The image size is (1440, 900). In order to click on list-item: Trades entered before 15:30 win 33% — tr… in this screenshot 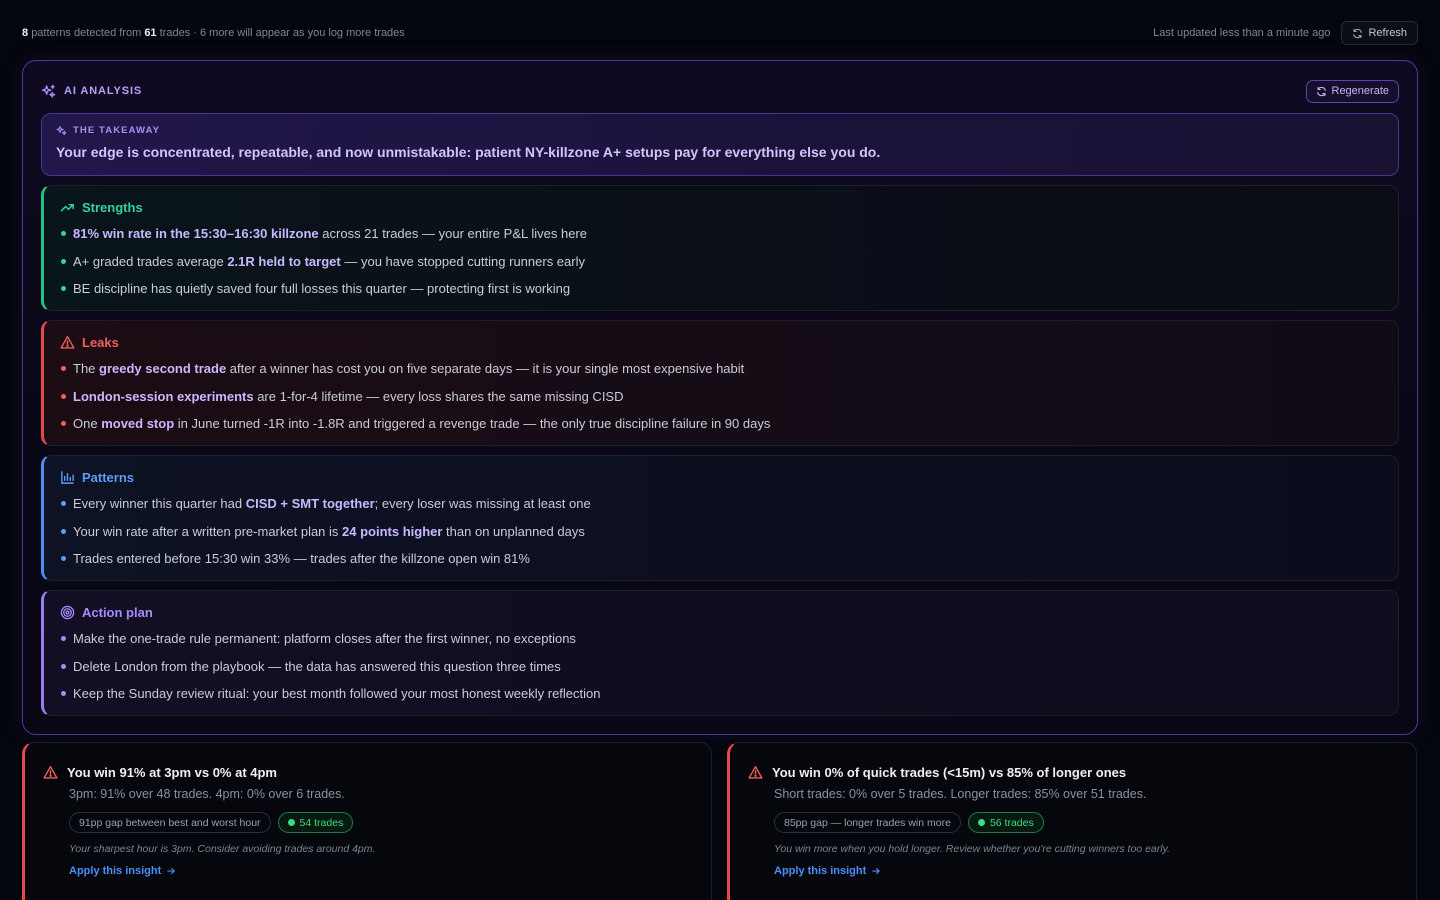, I will do `click(721, 563)`.